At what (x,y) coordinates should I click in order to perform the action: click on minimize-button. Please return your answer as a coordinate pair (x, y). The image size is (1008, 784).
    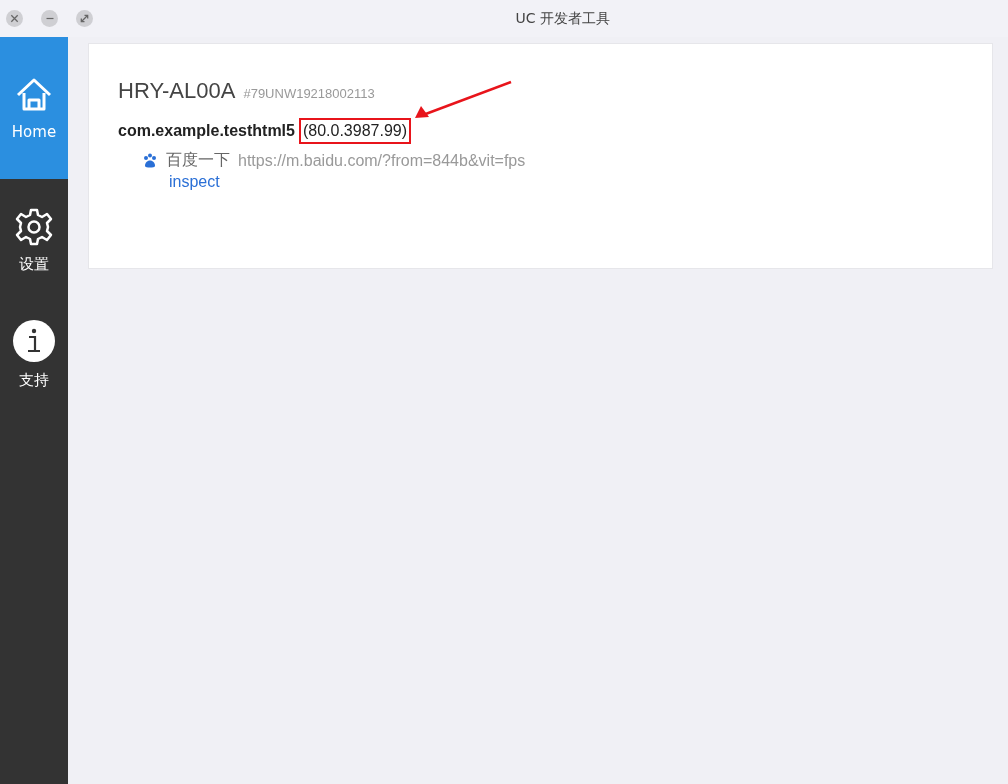
    Looking at the image, I should click on (49, 18).